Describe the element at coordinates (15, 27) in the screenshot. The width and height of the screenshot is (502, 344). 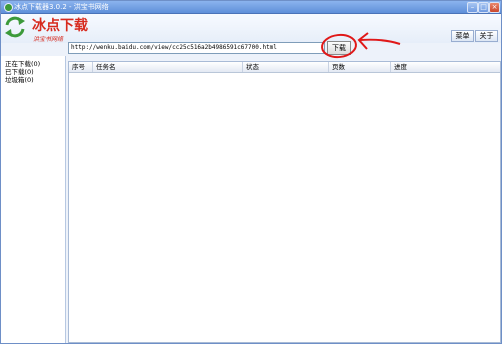
I see `refresh-logo-icon` at that location.